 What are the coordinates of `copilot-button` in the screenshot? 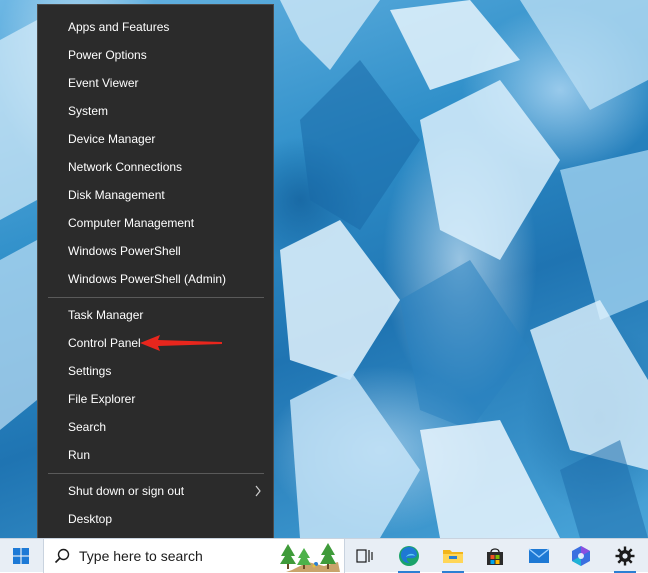 It's located at (581, 556).